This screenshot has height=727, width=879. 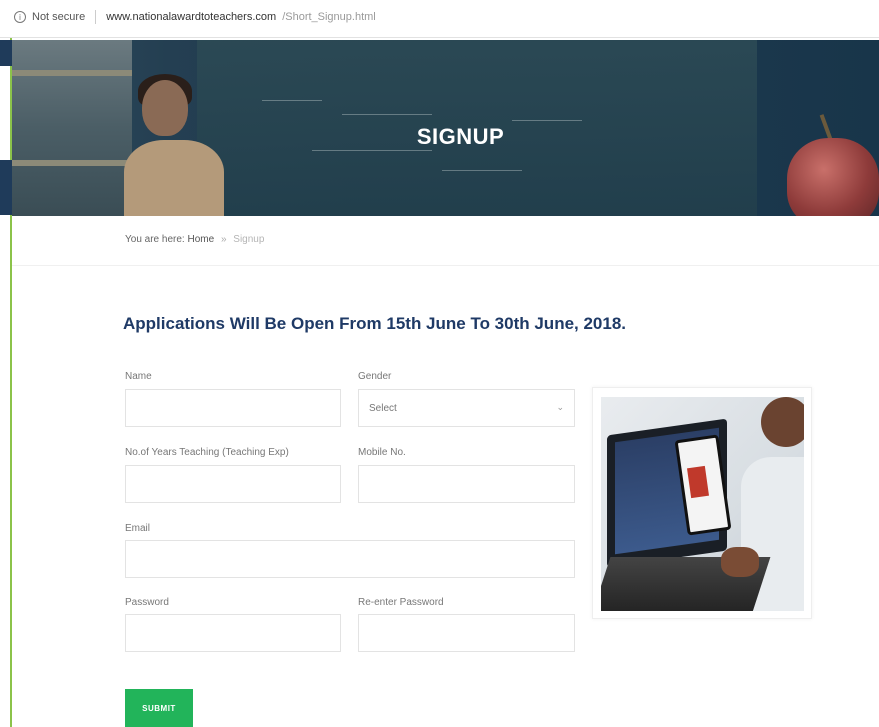 I want to click on mobile-label: Mobile No., so click(x=382, y=452).